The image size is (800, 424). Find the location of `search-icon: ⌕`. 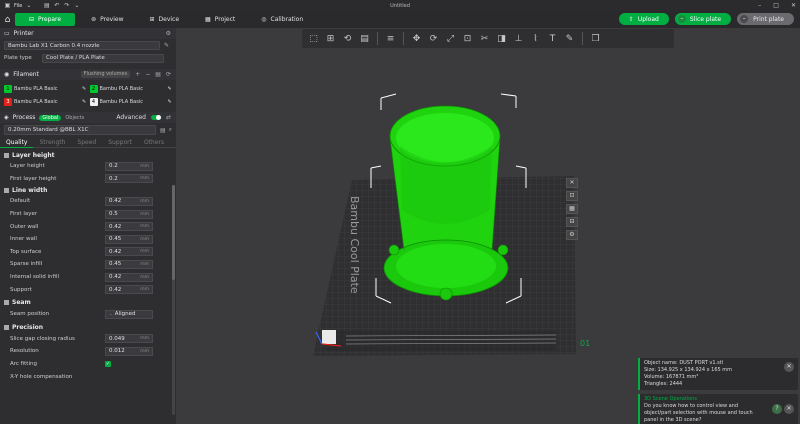

search-icon: ⌕ is located at coordinates (170, 130).